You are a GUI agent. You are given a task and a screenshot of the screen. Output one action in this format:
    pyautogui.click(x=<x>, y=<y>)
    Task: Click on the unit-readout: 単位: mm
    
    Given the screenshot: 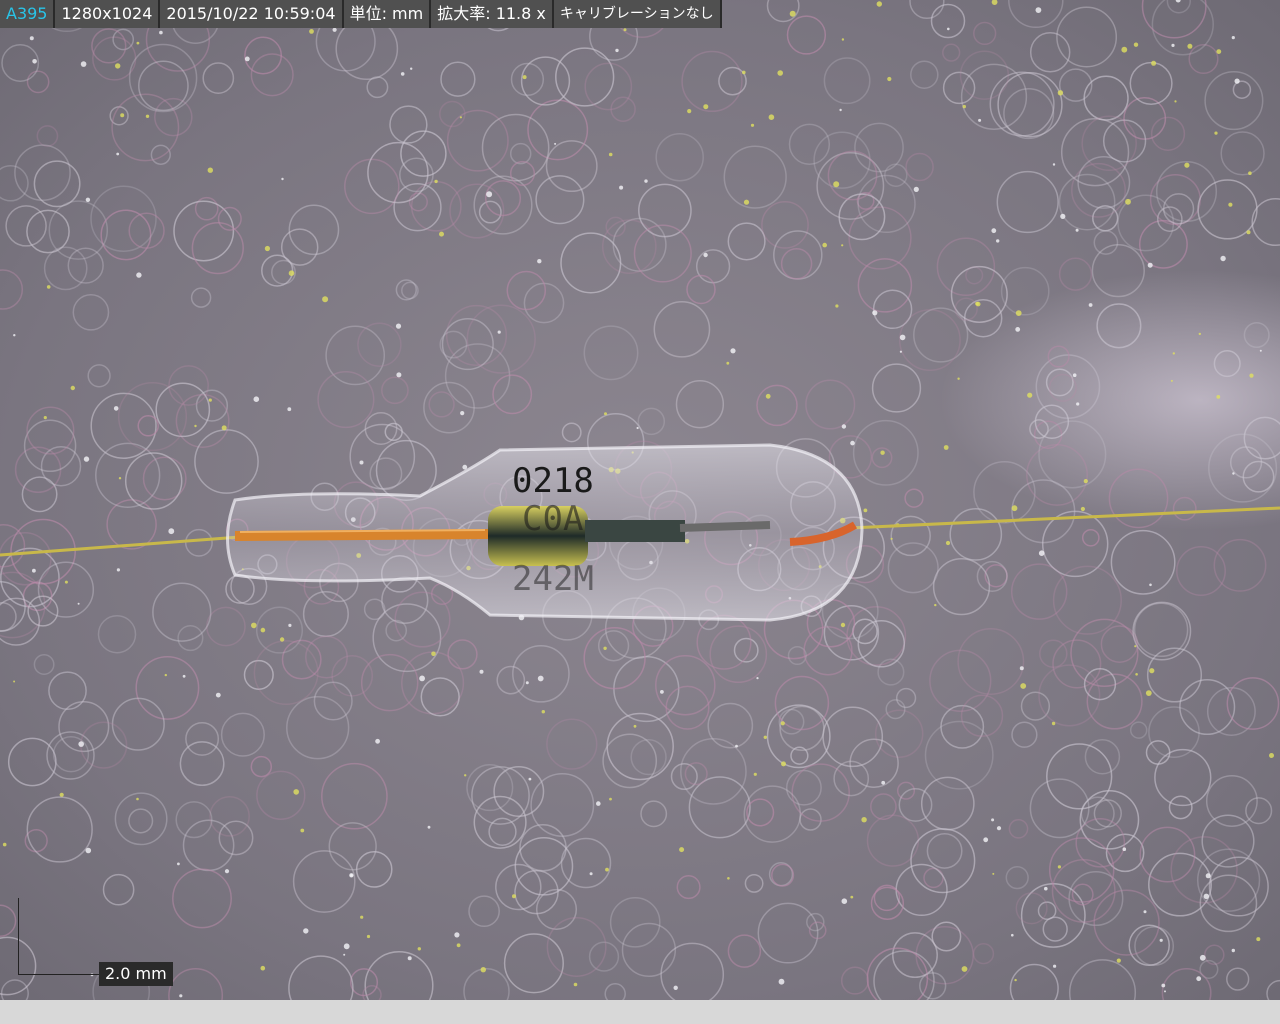 What is the action you would take?
    pyautogui.click(x=387, y=14)
    